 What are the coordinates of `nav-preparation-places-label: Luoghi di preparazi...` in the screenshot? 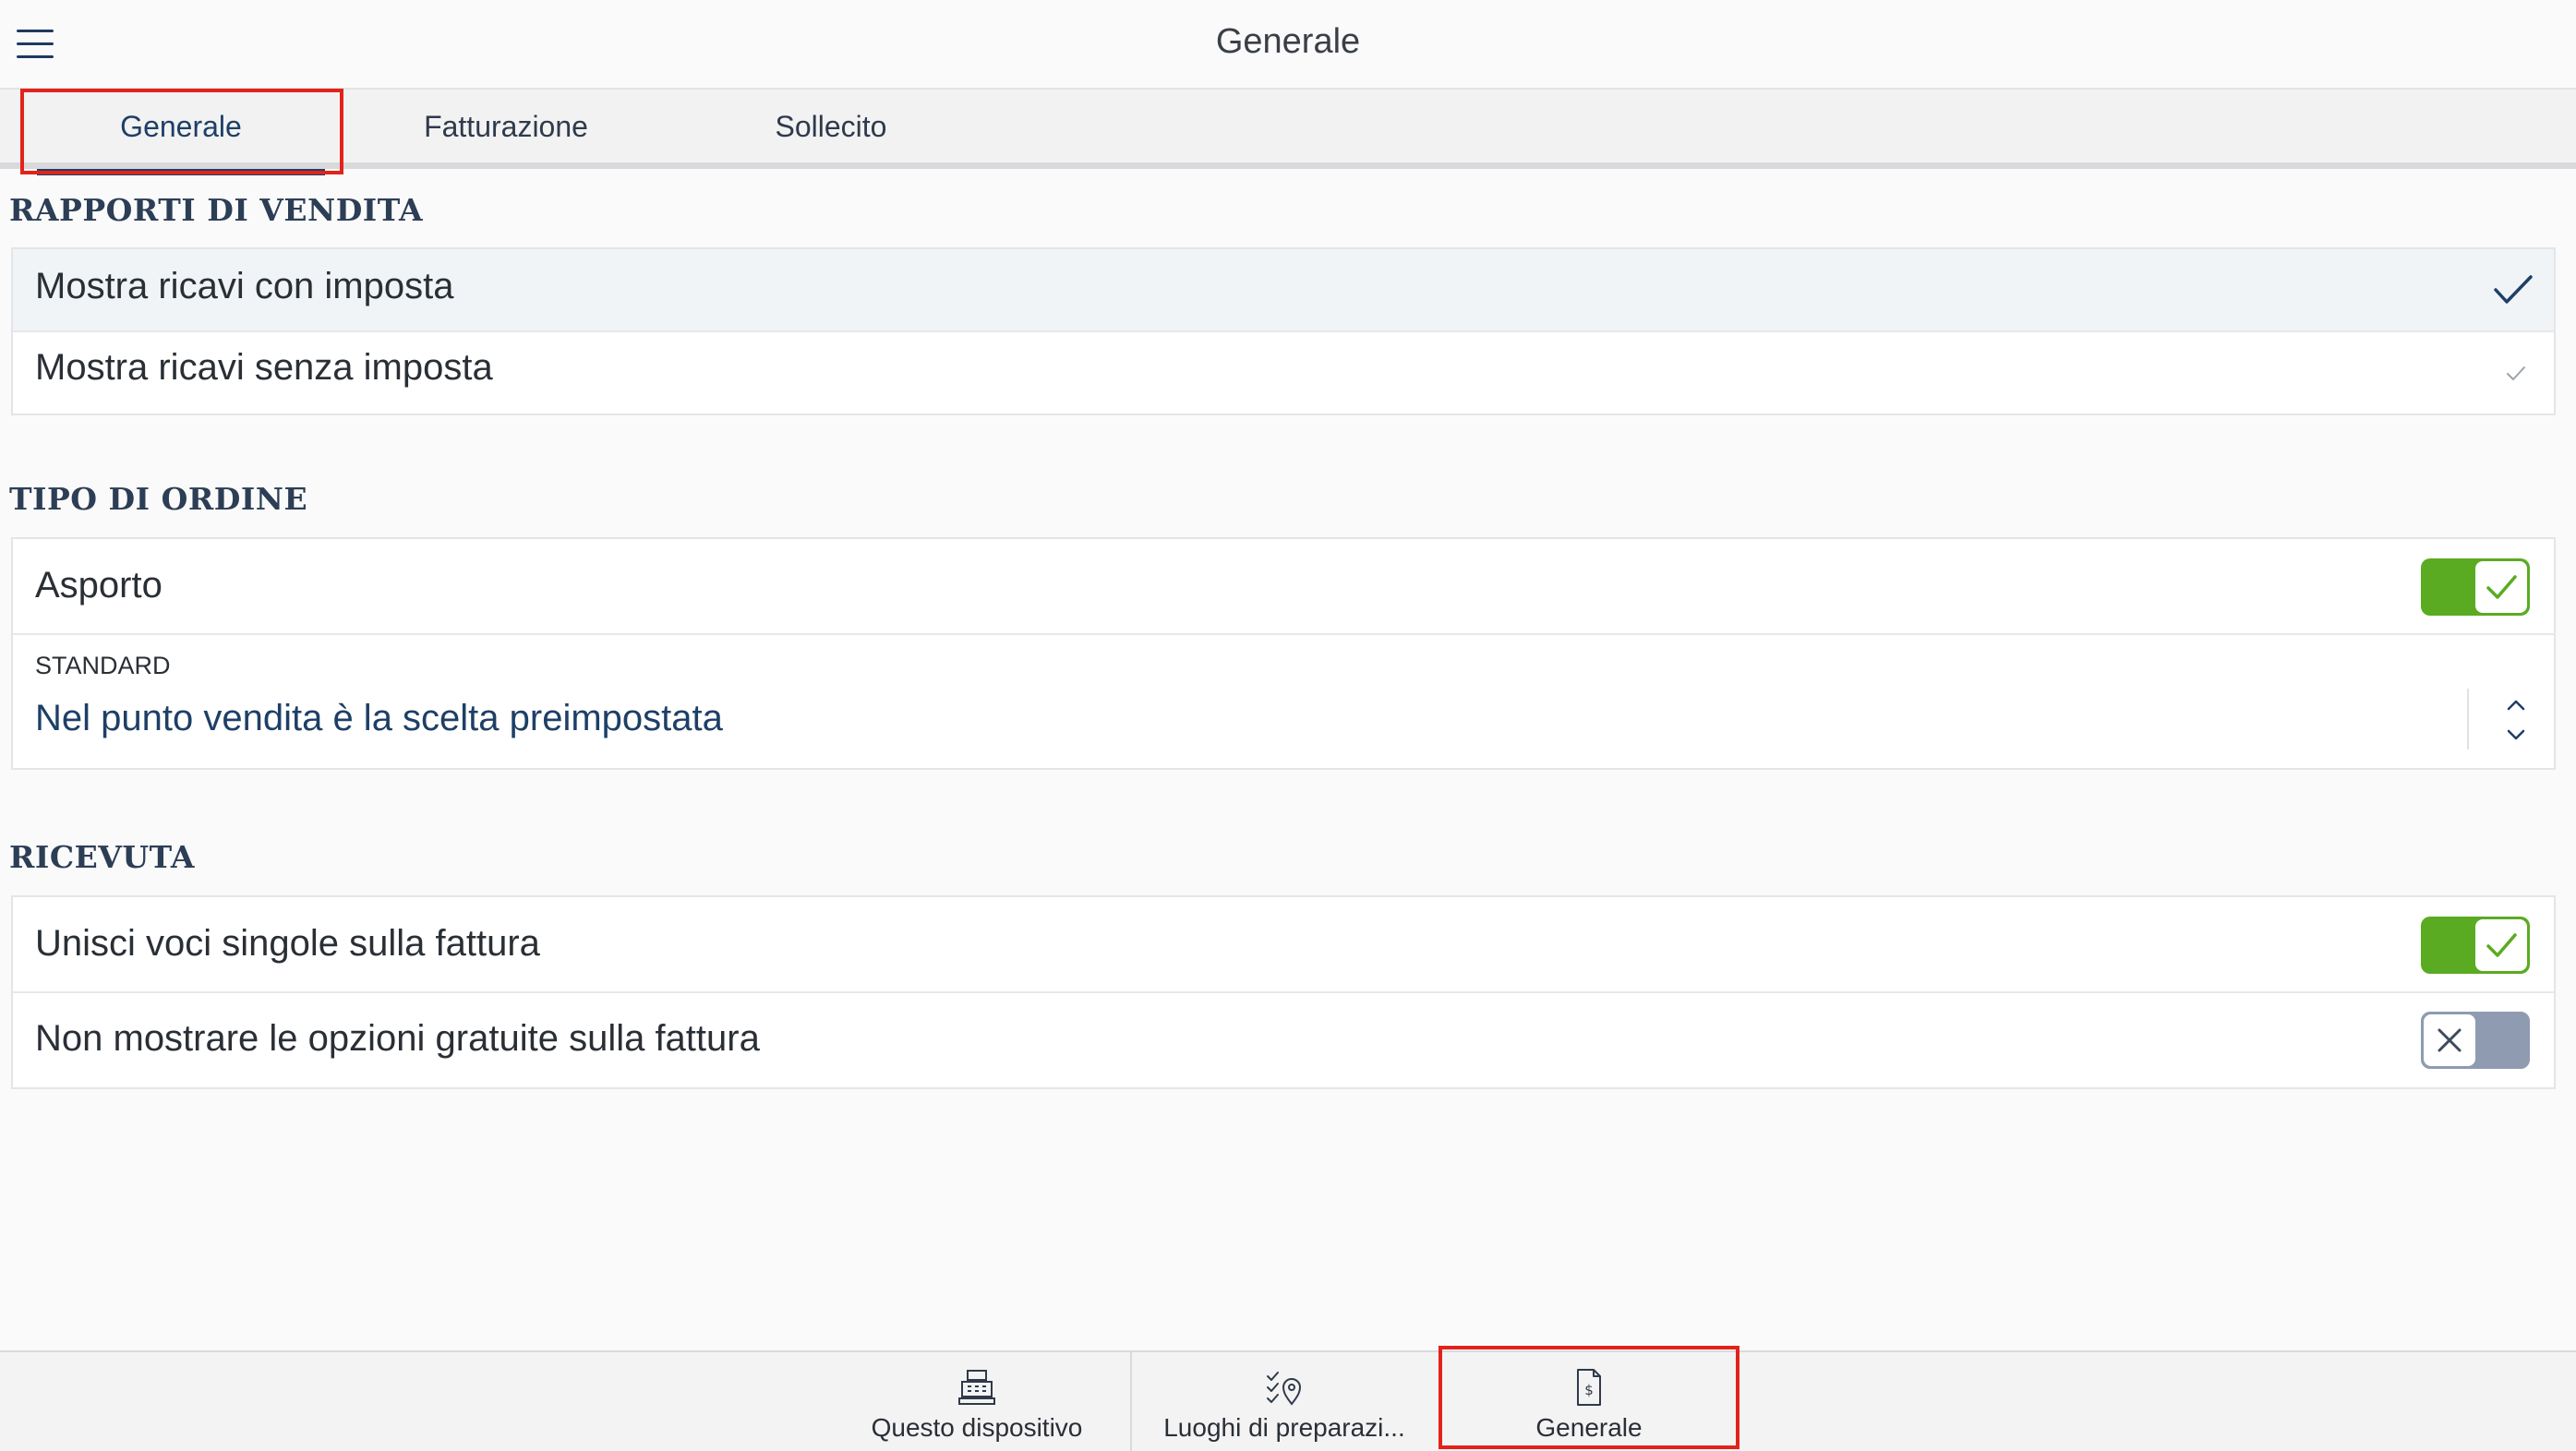 It's located at (1284, 1427).